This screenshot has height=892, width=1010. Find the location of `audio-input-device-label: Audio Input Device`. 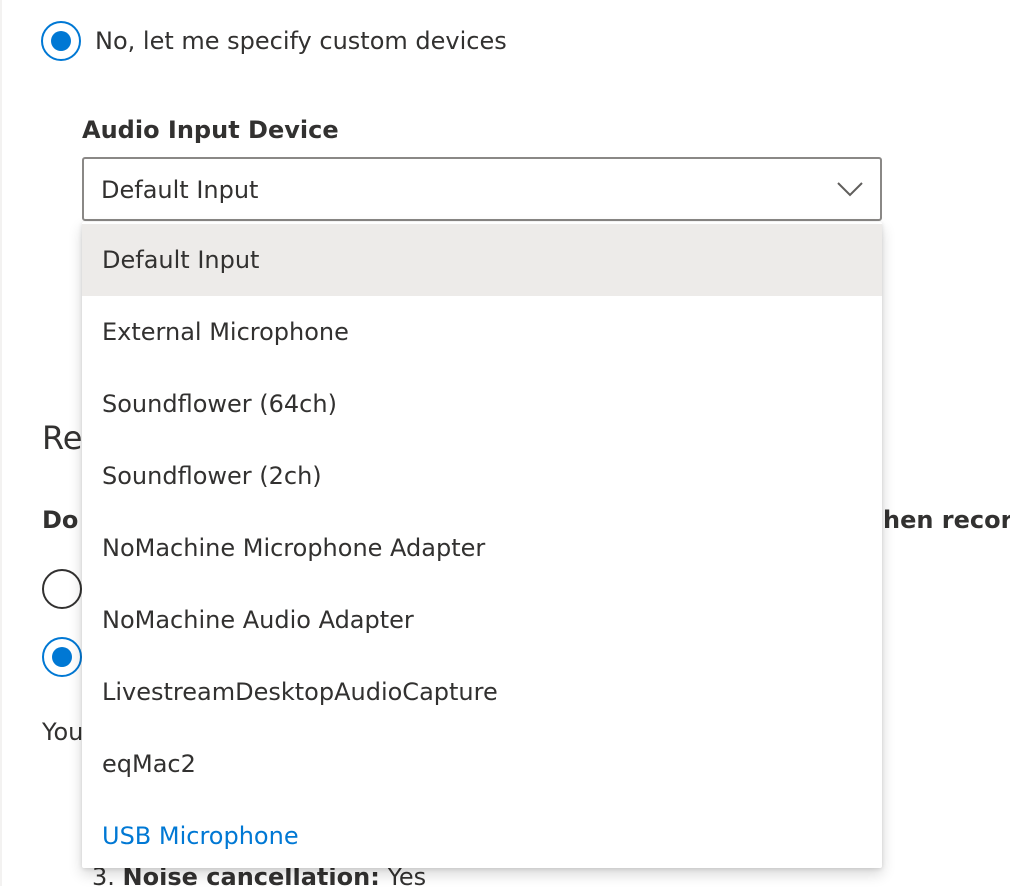

audio-input-device-label: Audio Input Device is located at coordinates (210, 130).